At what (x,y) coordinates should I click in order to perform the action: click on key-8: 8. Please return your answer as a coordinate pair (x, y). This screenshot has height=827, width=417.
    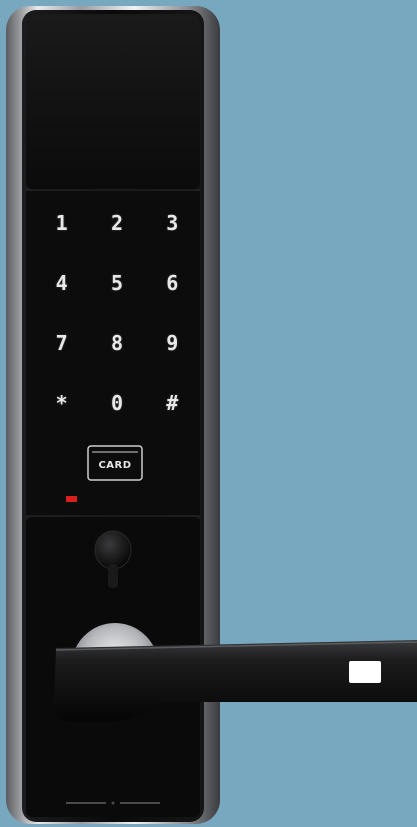
    Looking at the image, I should click on (116, 343).